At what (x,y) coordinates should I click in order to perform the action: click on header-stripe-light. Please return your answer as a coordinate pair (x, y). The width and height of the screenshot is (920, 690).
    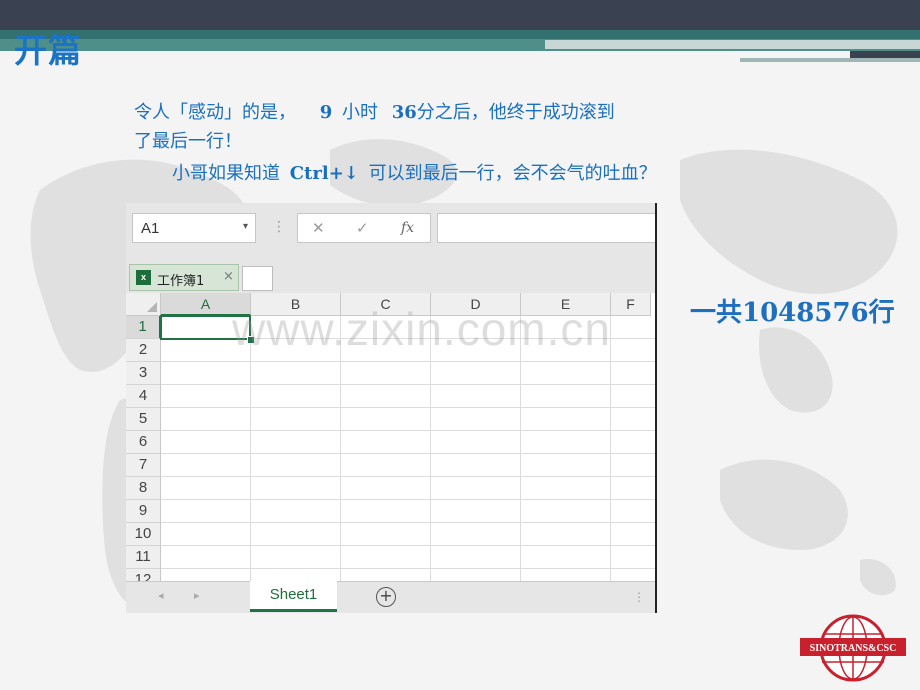
    Looking at the image, I should click on (732, 44).